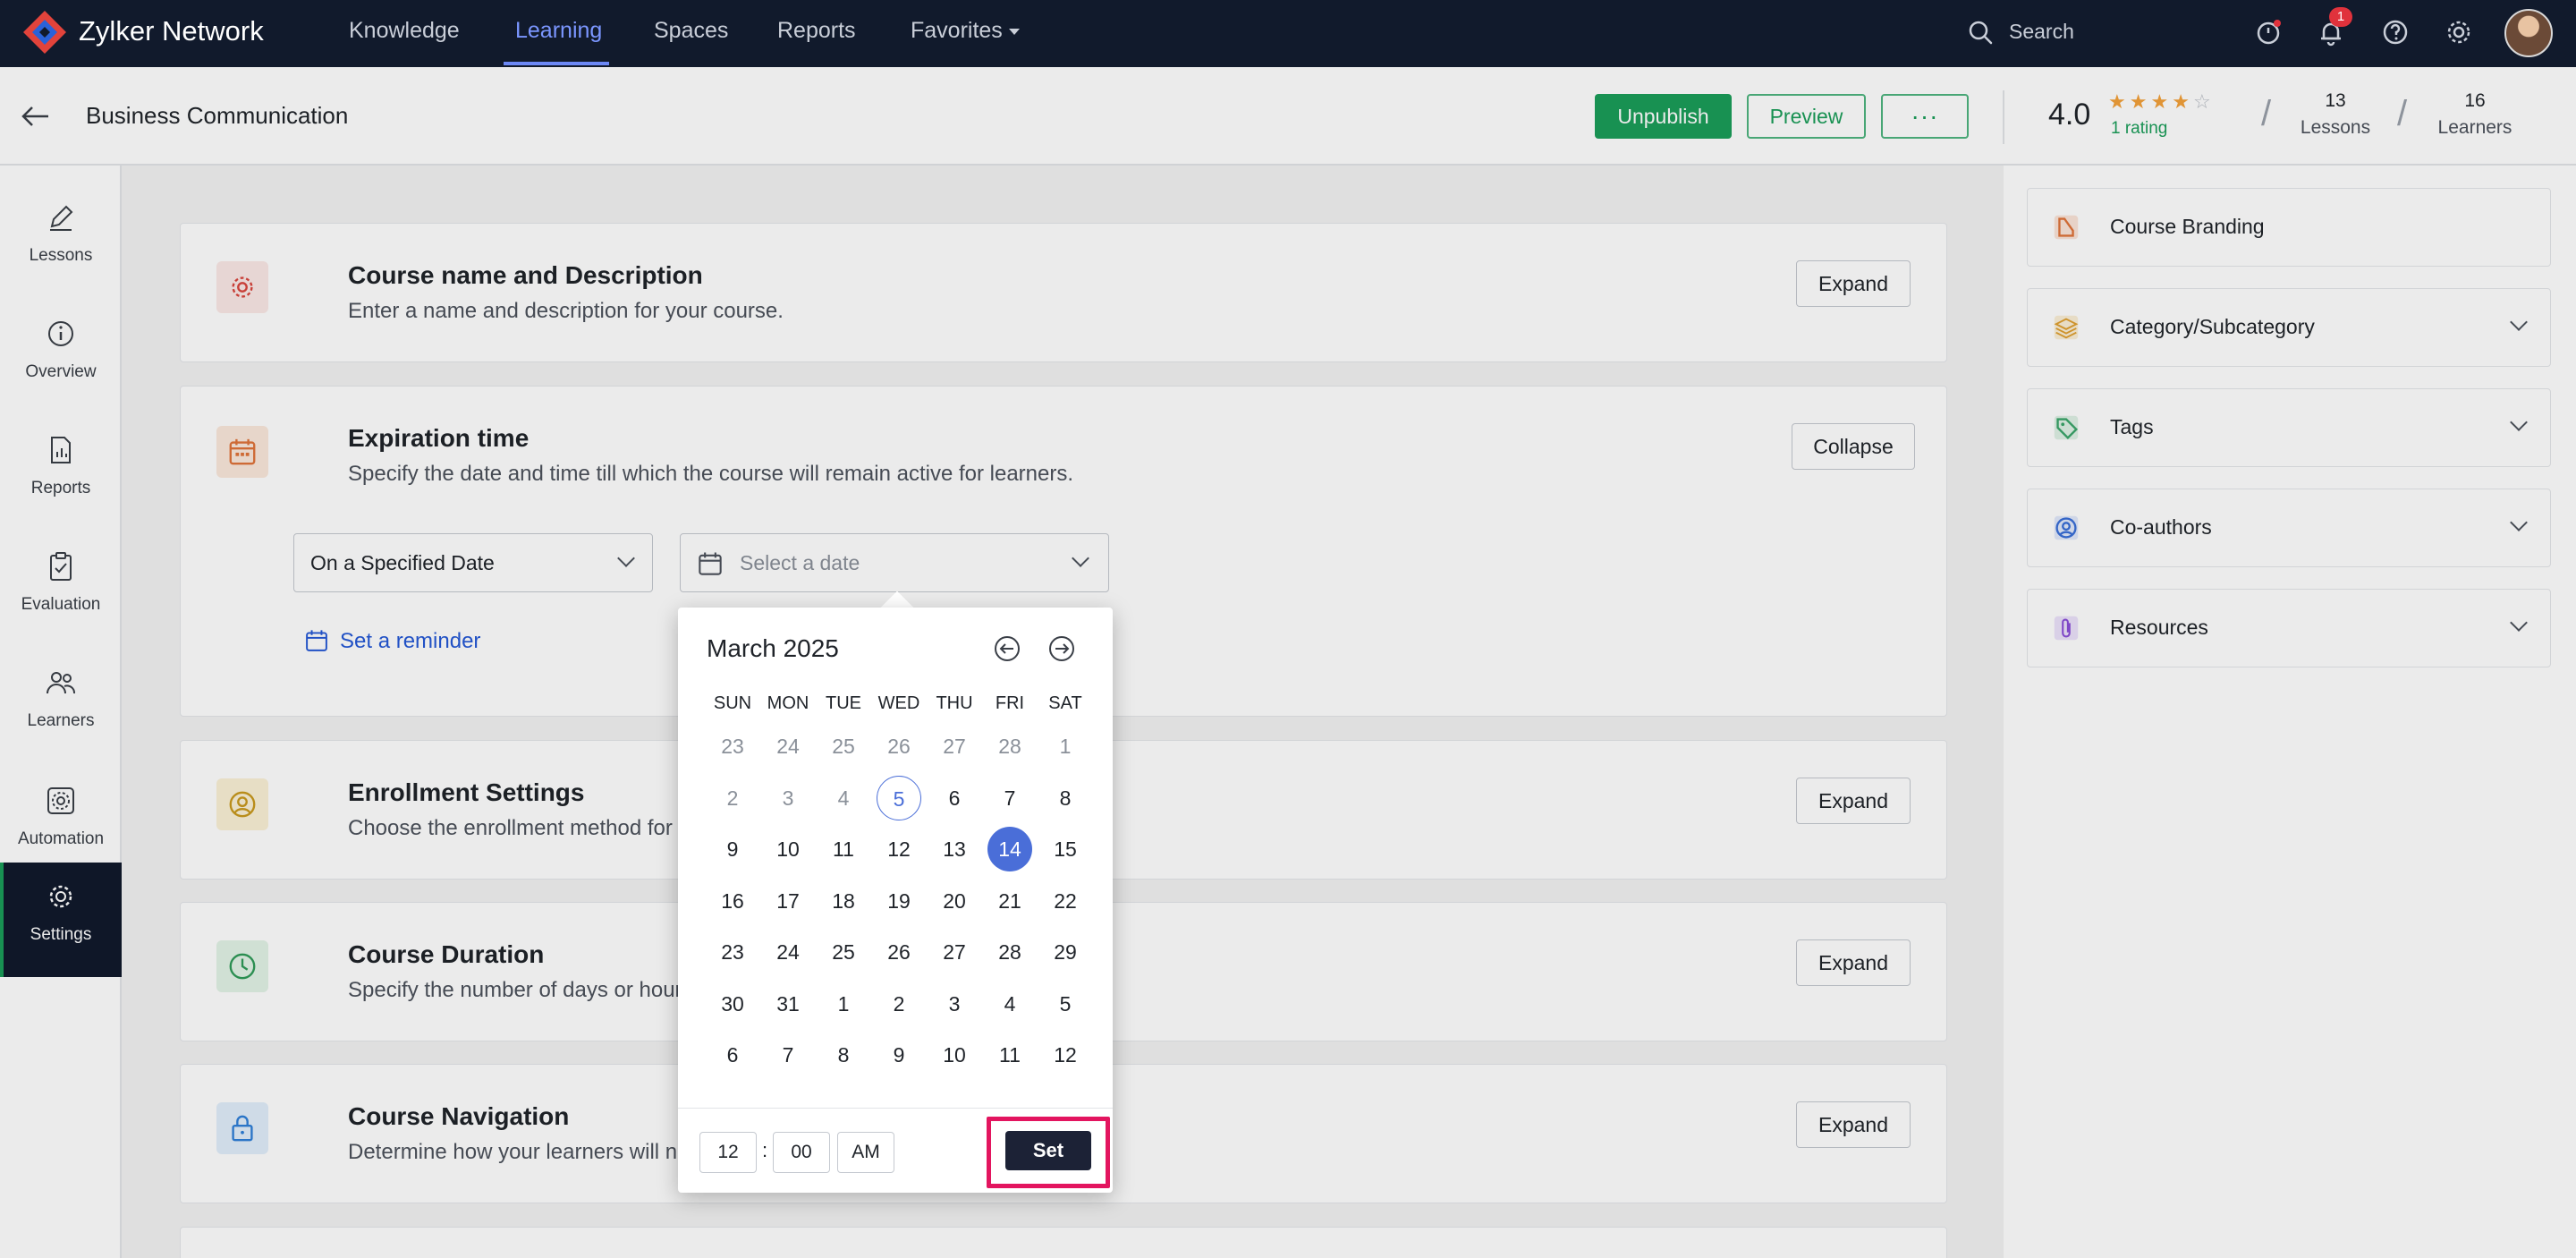 The width and height of the screenshot is (2576, 1258). What do you see at coordinates (1014, 32) in the screenshot?
I see `caret-down-icon` at bounding box center [1014, 32].